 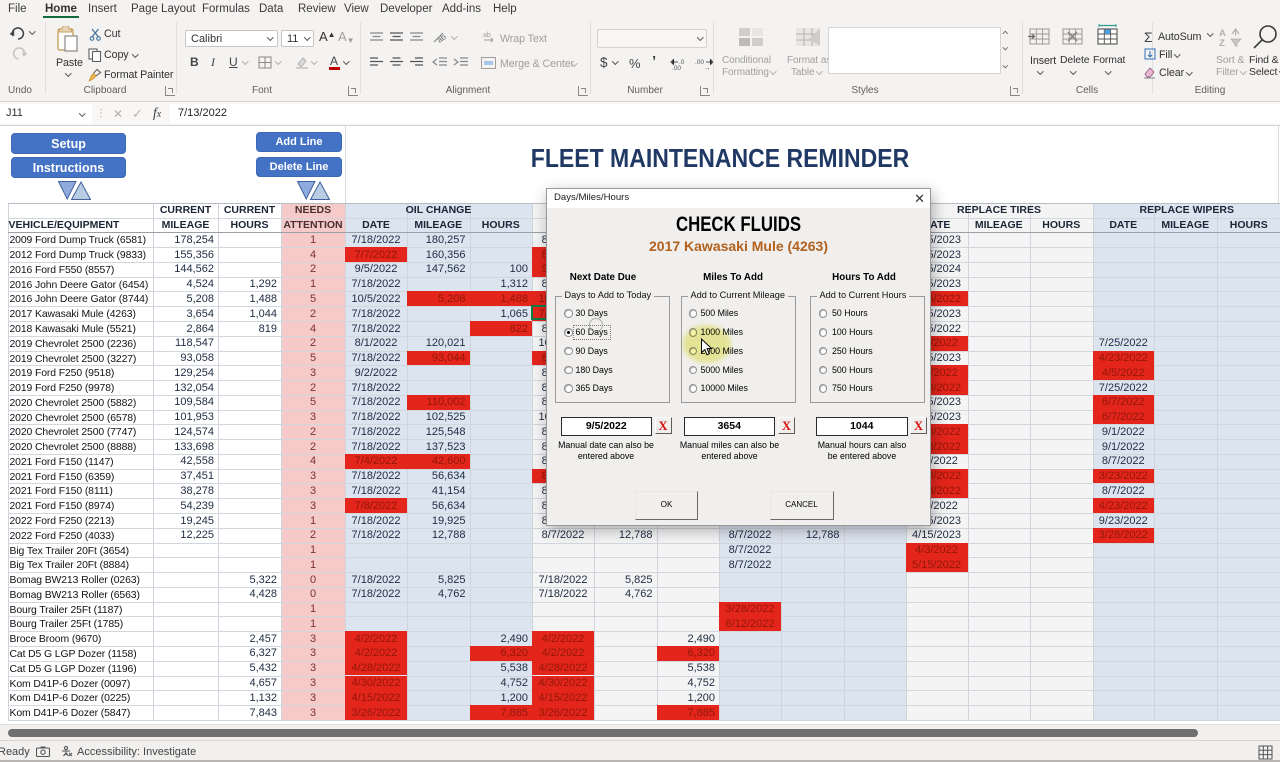 I want to click on svg-text: Z, so click(x=1222, y=42).